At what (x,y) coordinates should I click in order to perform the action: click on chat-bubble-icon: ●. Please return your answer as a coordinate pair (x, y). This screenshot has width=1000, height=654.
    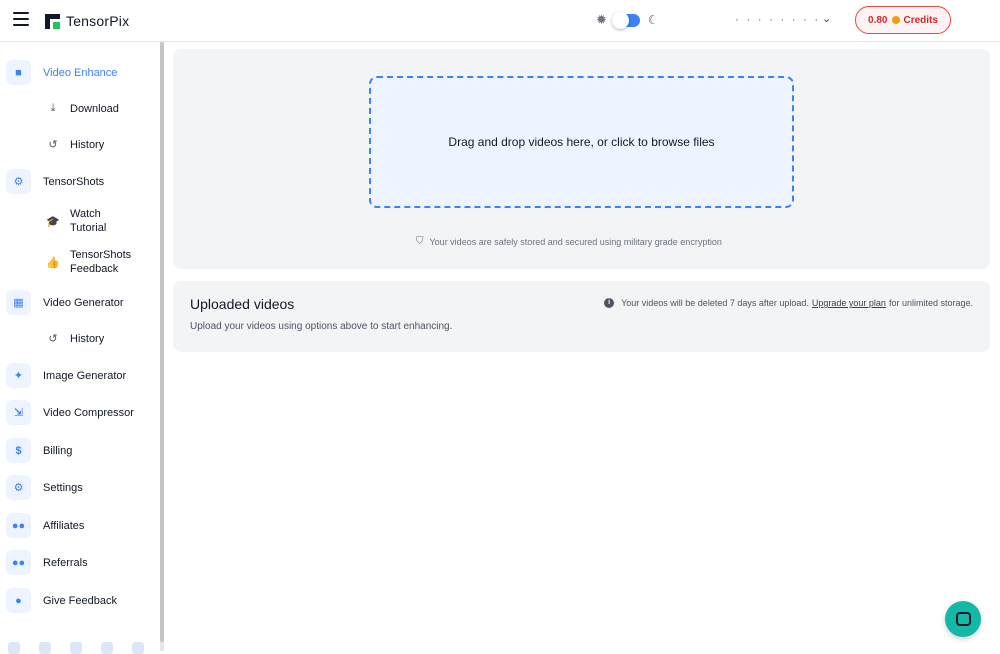
    Looking at the image, I should click on (18, 600).